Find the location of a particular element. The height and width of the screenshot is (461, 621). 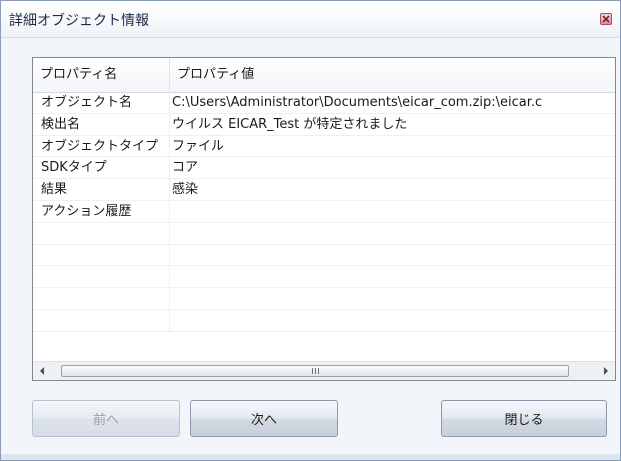

table-row: アクション履歴 is located at coordinates (324, 211).